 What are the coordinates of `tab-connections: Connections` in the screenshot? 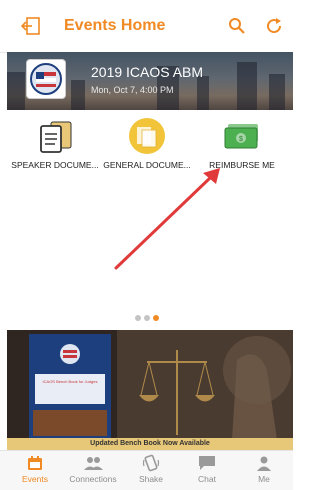 It's located at (93, 468).